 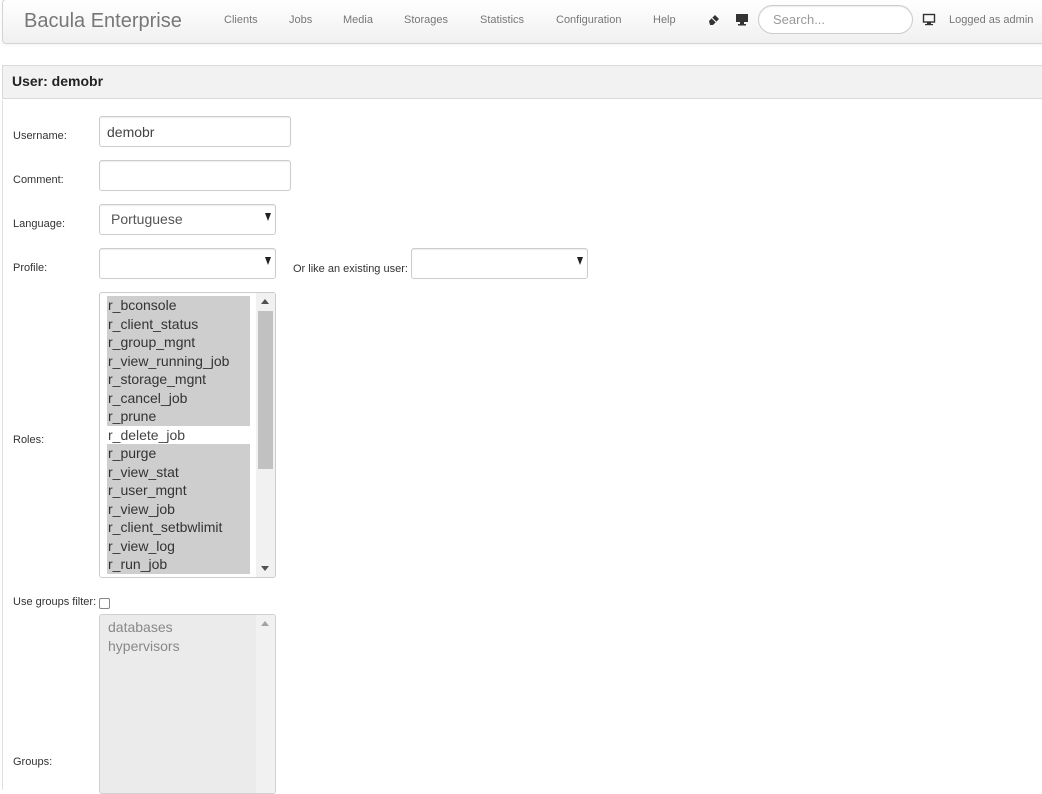 I want to click on role-option: r_client_setbwlimit, so click(x=178, y=527).